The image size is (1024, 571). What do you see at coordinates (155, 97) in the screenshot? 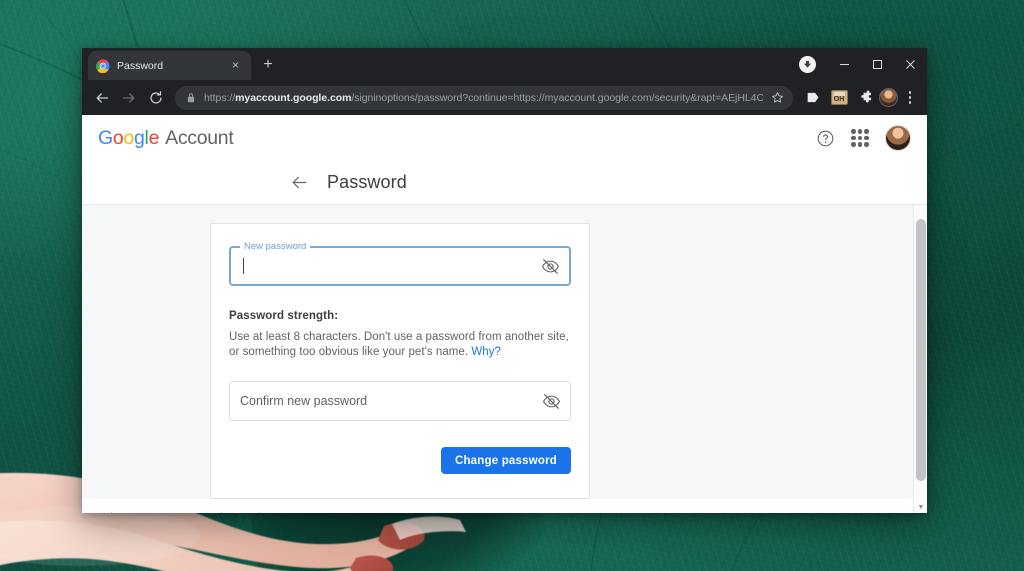
I see `reload-button` at bounding box center [155, 97].